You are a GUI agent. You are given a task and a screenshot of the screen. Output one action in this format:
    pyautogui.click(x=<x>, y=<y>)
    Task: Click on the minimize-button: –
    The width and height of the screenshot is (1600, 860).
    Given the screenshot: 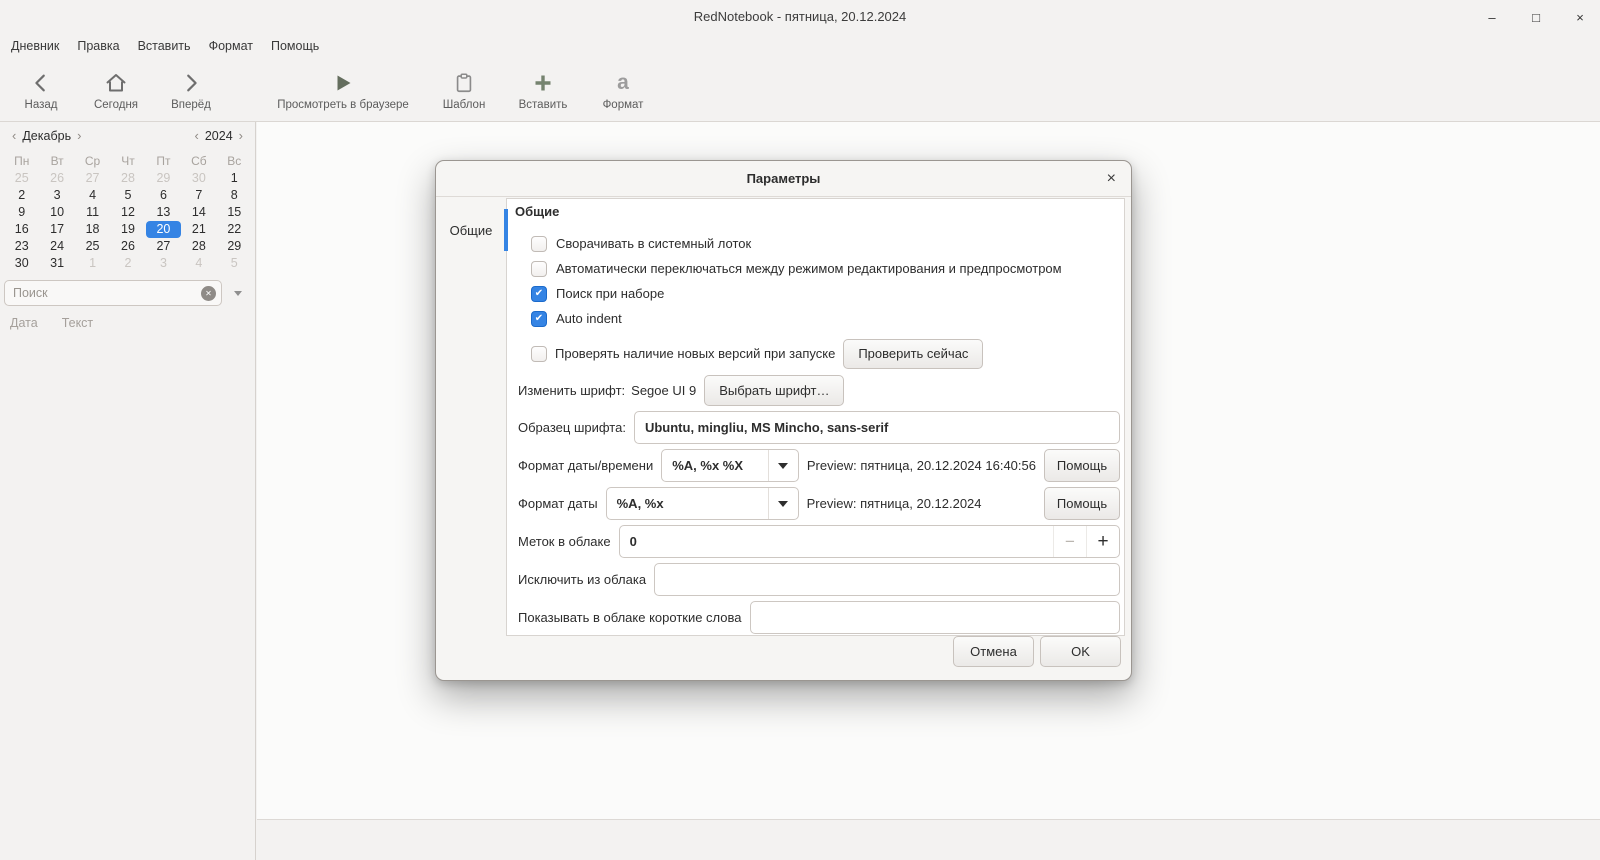 What is the action you would take?
    pyautogui.click(x=1492, y=17)
    